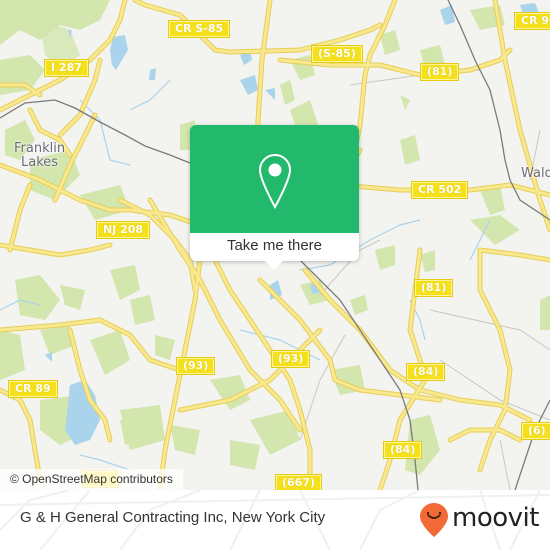  Describe the element at coordinates (40, 155) in the screenshot. I see `place-label-franklin-lakes: Franklin Lakes` at that location.